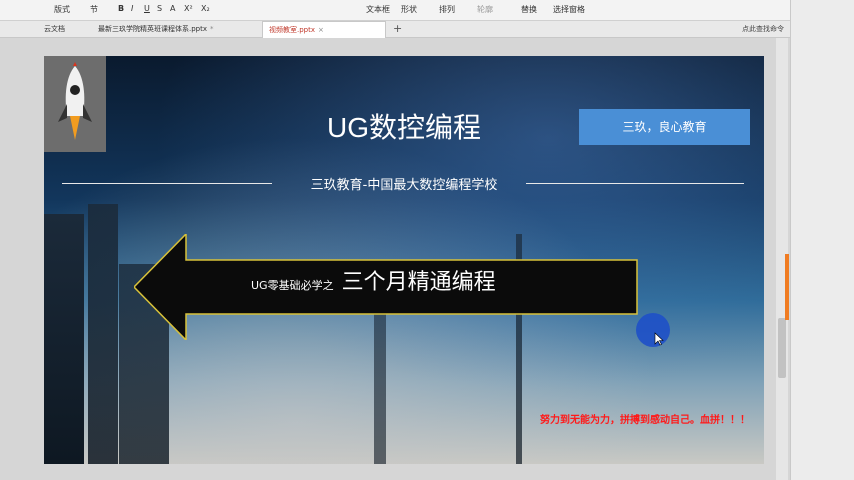 The width and height of the screenshot is (854, 480). I want to click on scrollbar-thumb, so click(782, 348).